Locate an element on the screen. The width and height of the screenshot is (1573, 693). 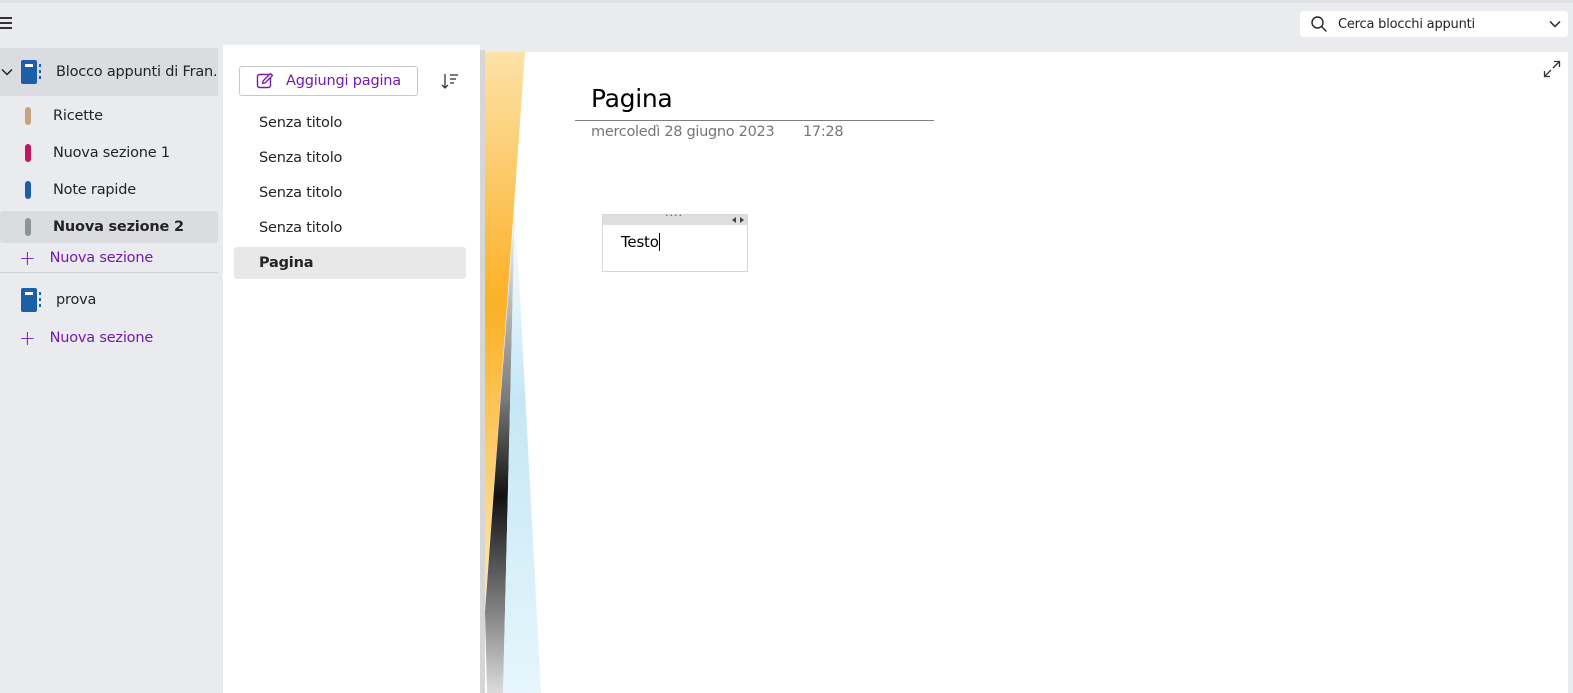
section-label: Nuova sezione 2 is located at coordinates (118, 227).